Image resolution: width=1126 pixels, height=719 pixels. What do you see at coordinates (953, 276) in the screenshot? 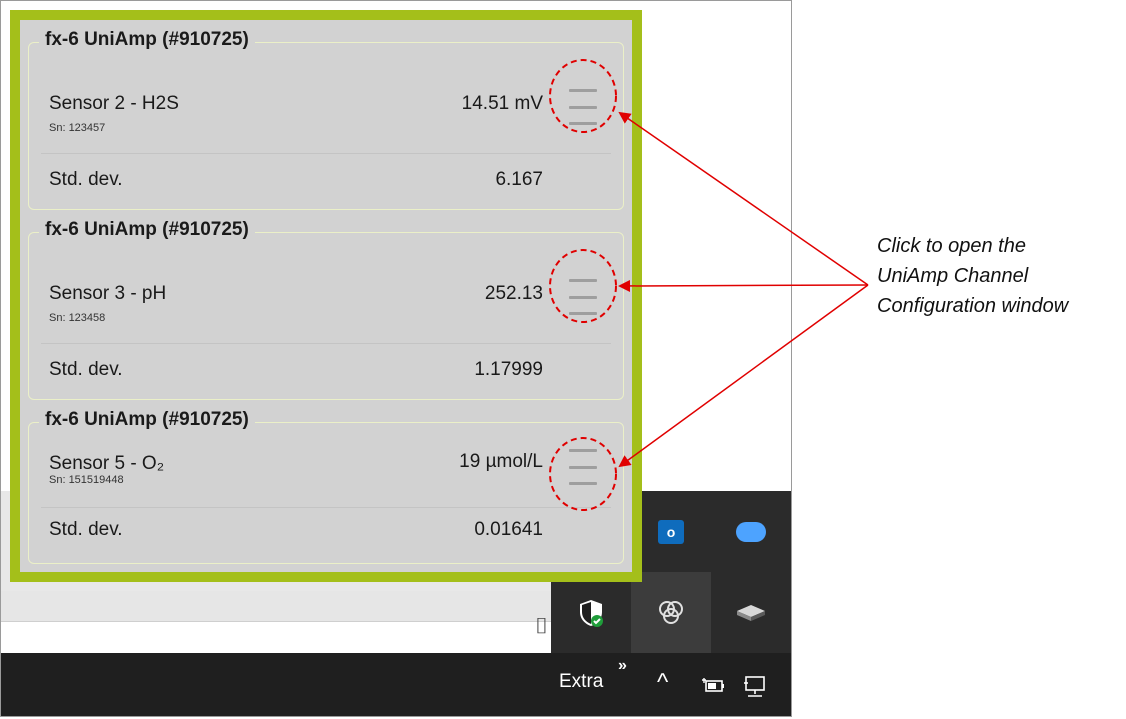
I see `callout-line: UniAmp Channel` at bounding box center [953, 276].